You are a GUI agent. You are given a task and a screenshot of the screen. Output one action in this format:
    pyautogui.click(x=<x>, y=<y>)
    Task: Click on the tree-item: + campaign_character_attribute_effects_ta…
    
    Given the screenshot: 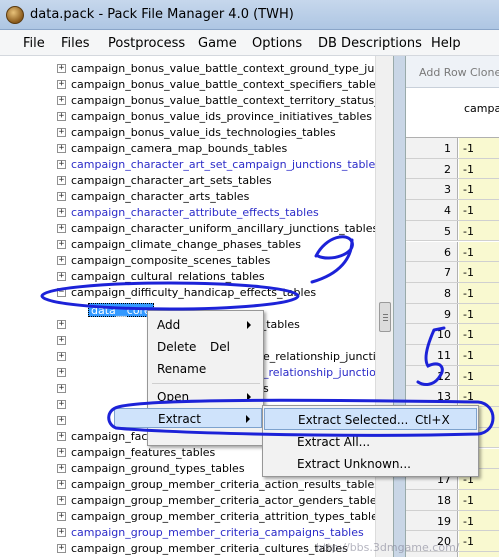 What is the action you would take?
    pyautogui.click(x=196, y=213)
    